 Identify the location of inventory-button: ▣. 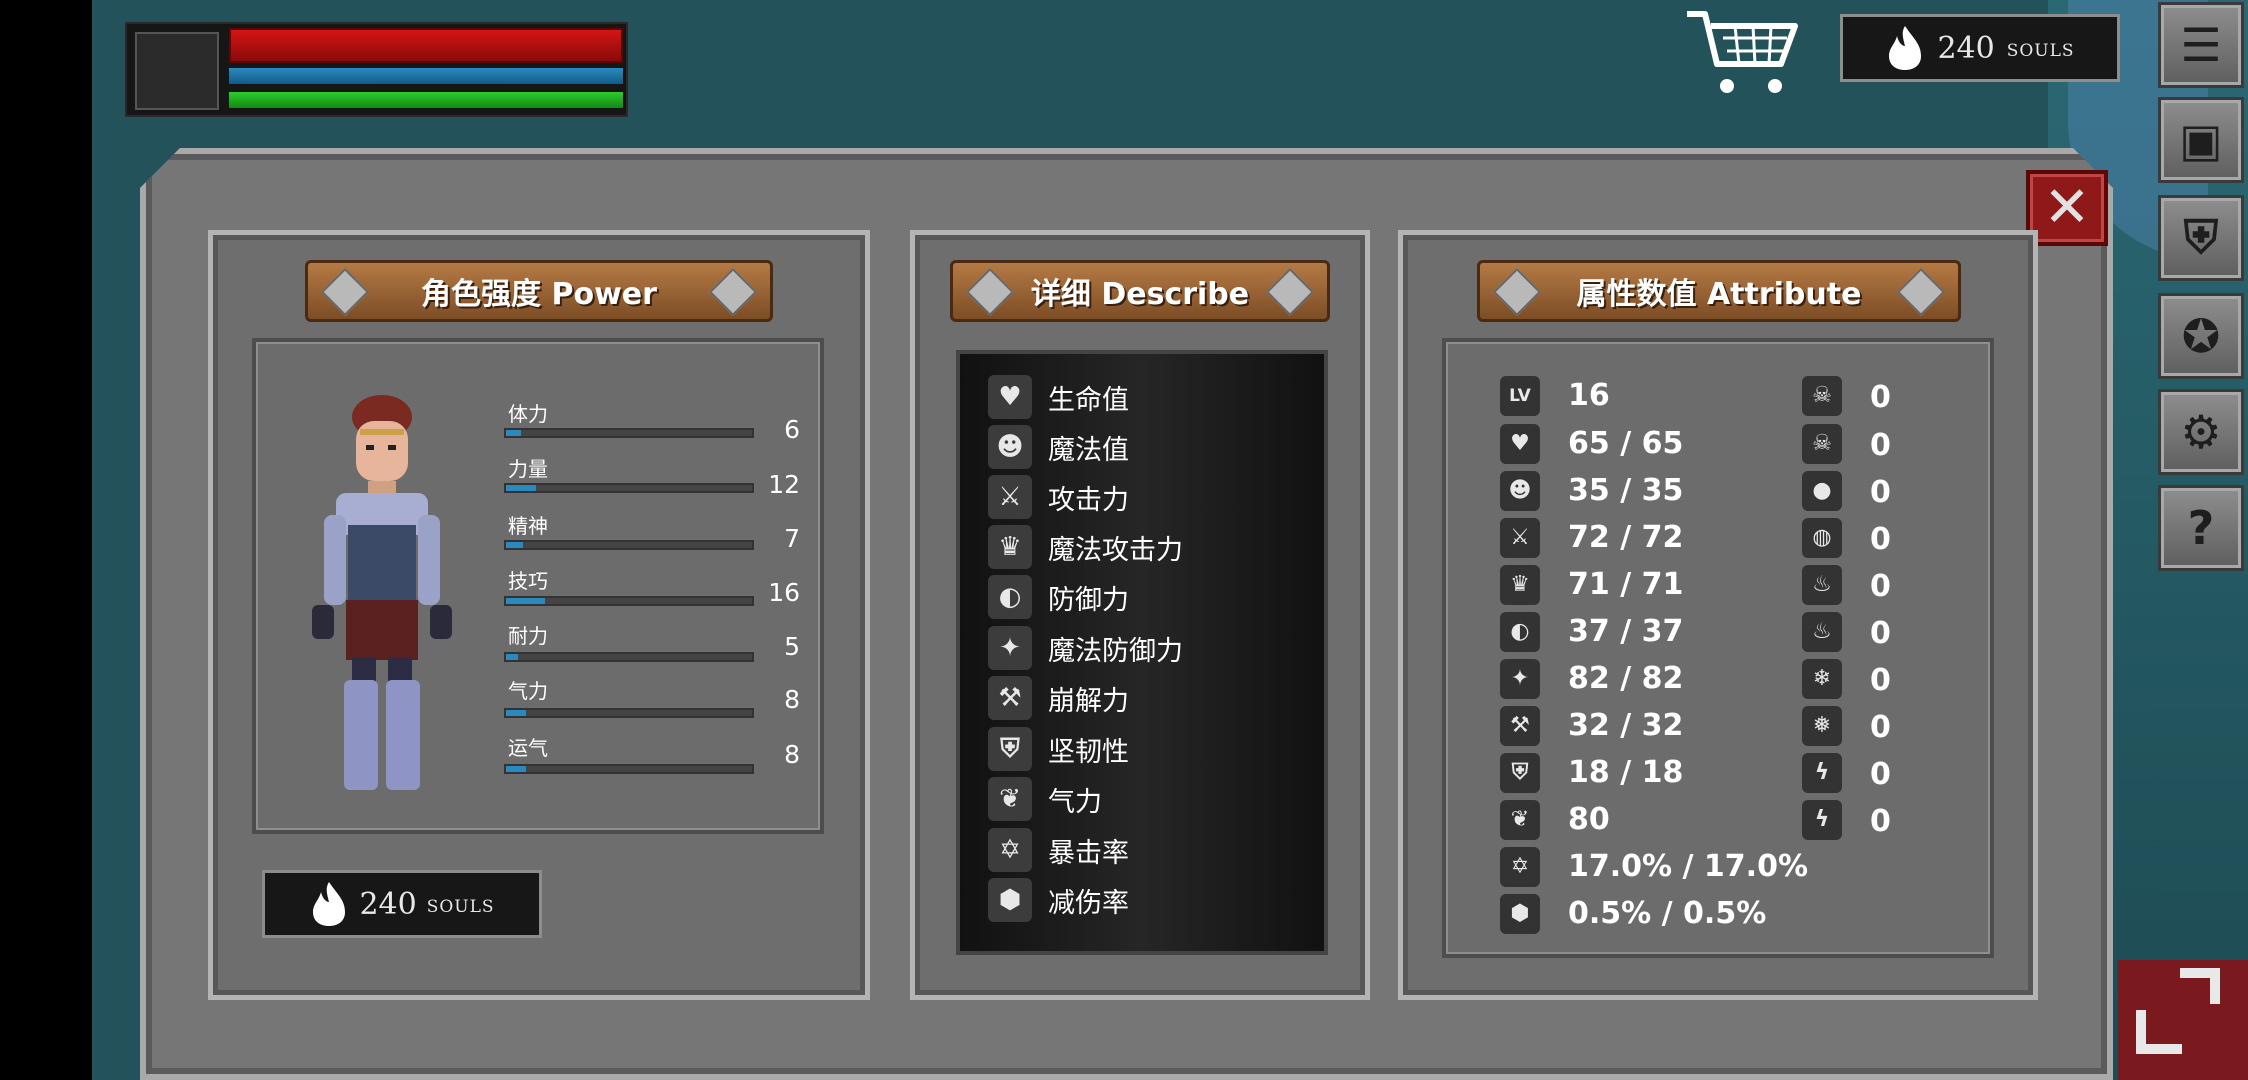
(2201, 140).